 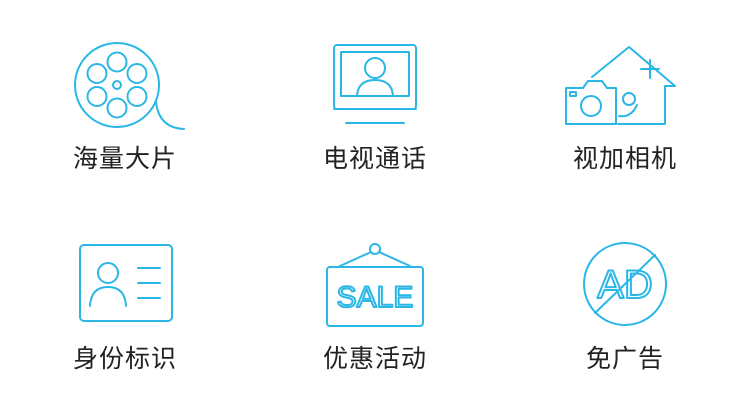 What do you see at coordinates (124, 358) in the screenshot?
I see `feature-label: 身份标识` at bounding box center [124, 358].